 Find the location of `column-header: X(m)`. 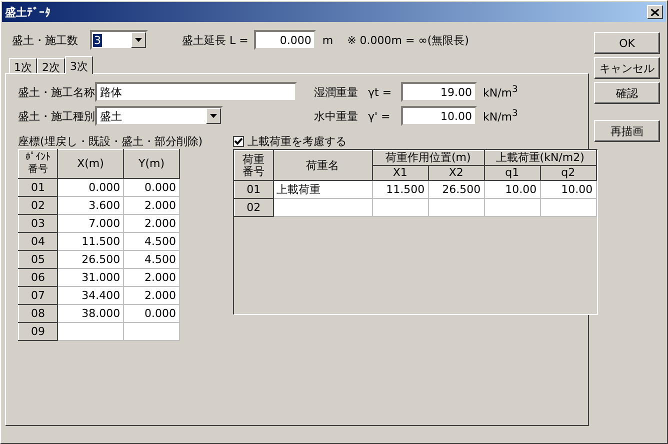

column-header: X(m) is located at coordinates (91, 164).